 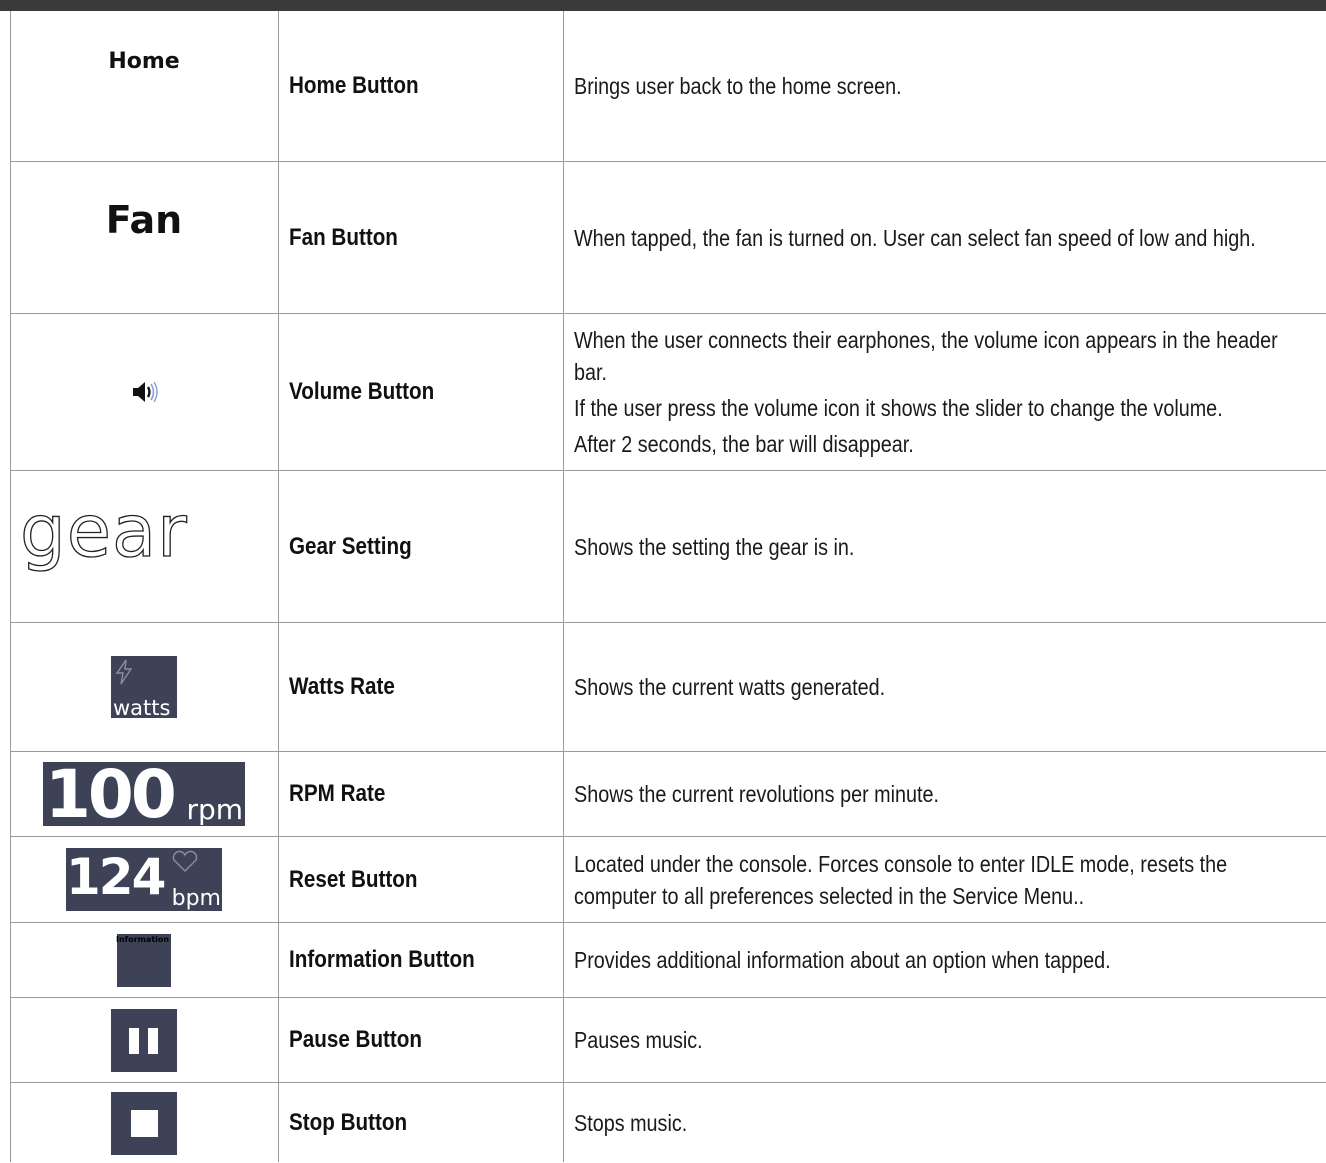 I want to click on icon-cell: watts, so click(x=144, y=687).